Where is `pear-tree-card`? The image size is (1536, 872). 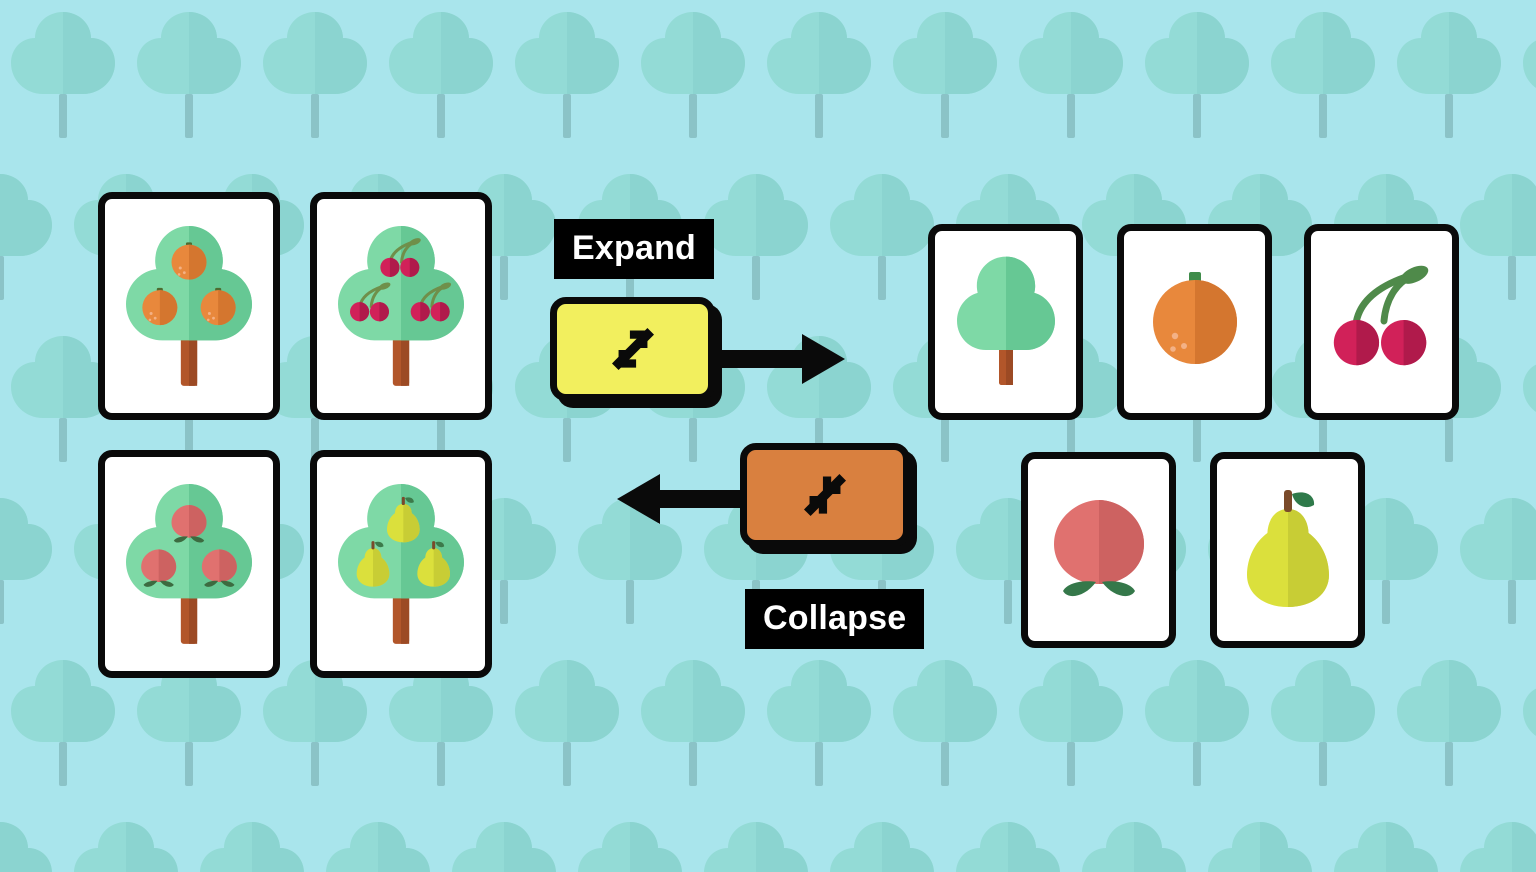 pear-tree-card is located at coordinates (401, 564).